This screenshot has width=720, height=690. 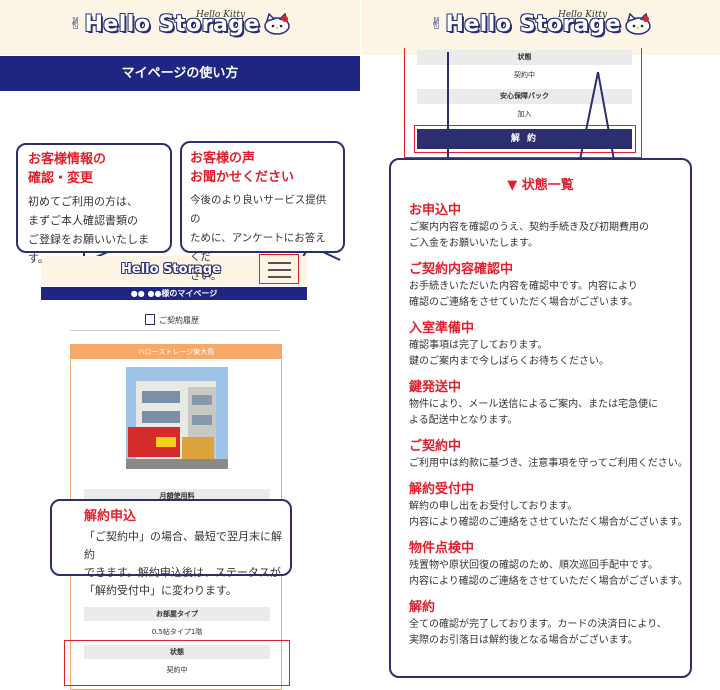 What do you see at coordinates (422, 607) in the screenshot?
I see `status-name: 解約` at bounding box center [422, 607].